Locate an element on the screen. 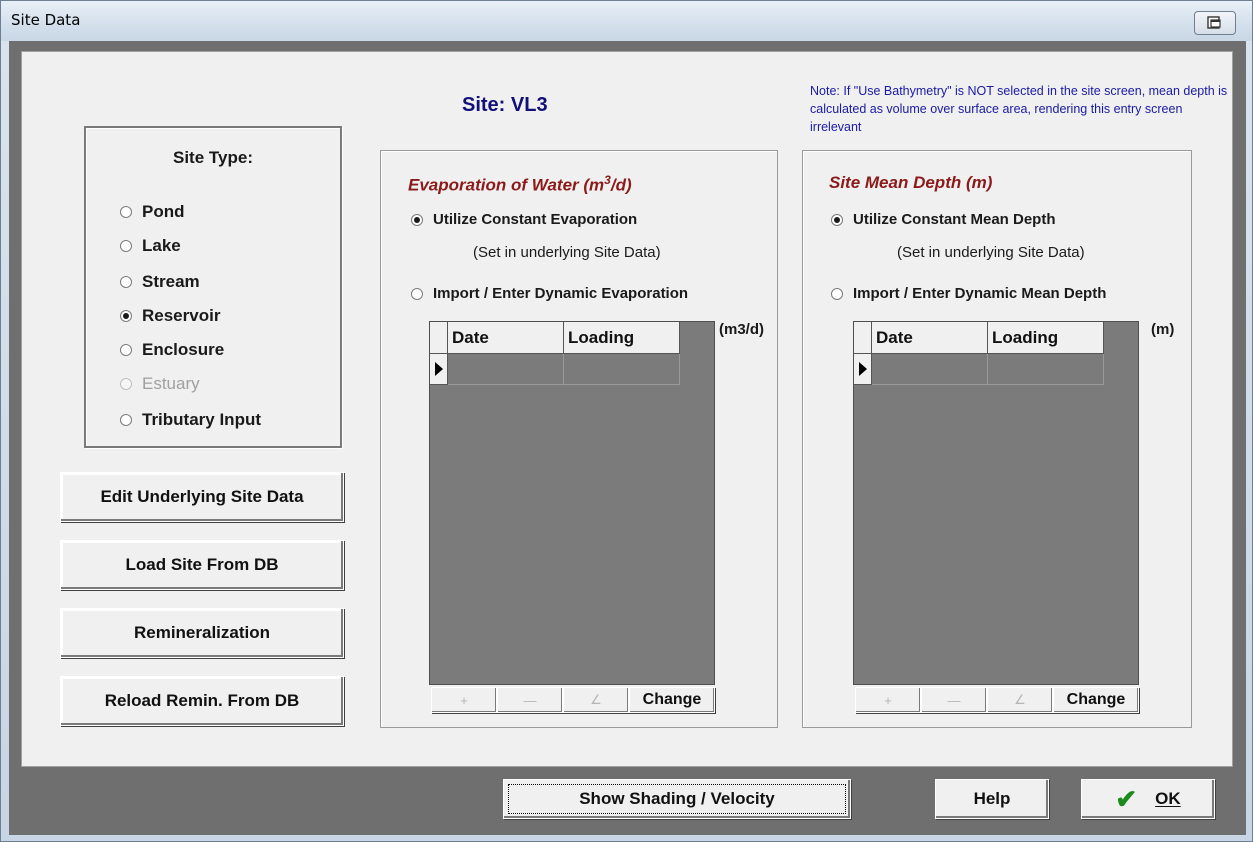 This screenshot has height=842, width=1253. radio-stream is located at coordinates (126, 282).